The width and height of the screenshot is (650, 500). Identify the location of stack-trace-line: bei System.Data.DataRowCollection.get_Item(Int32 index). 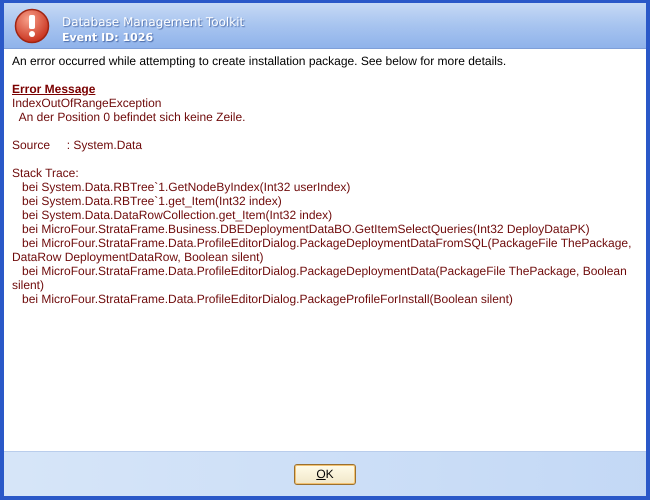
(177, 215).